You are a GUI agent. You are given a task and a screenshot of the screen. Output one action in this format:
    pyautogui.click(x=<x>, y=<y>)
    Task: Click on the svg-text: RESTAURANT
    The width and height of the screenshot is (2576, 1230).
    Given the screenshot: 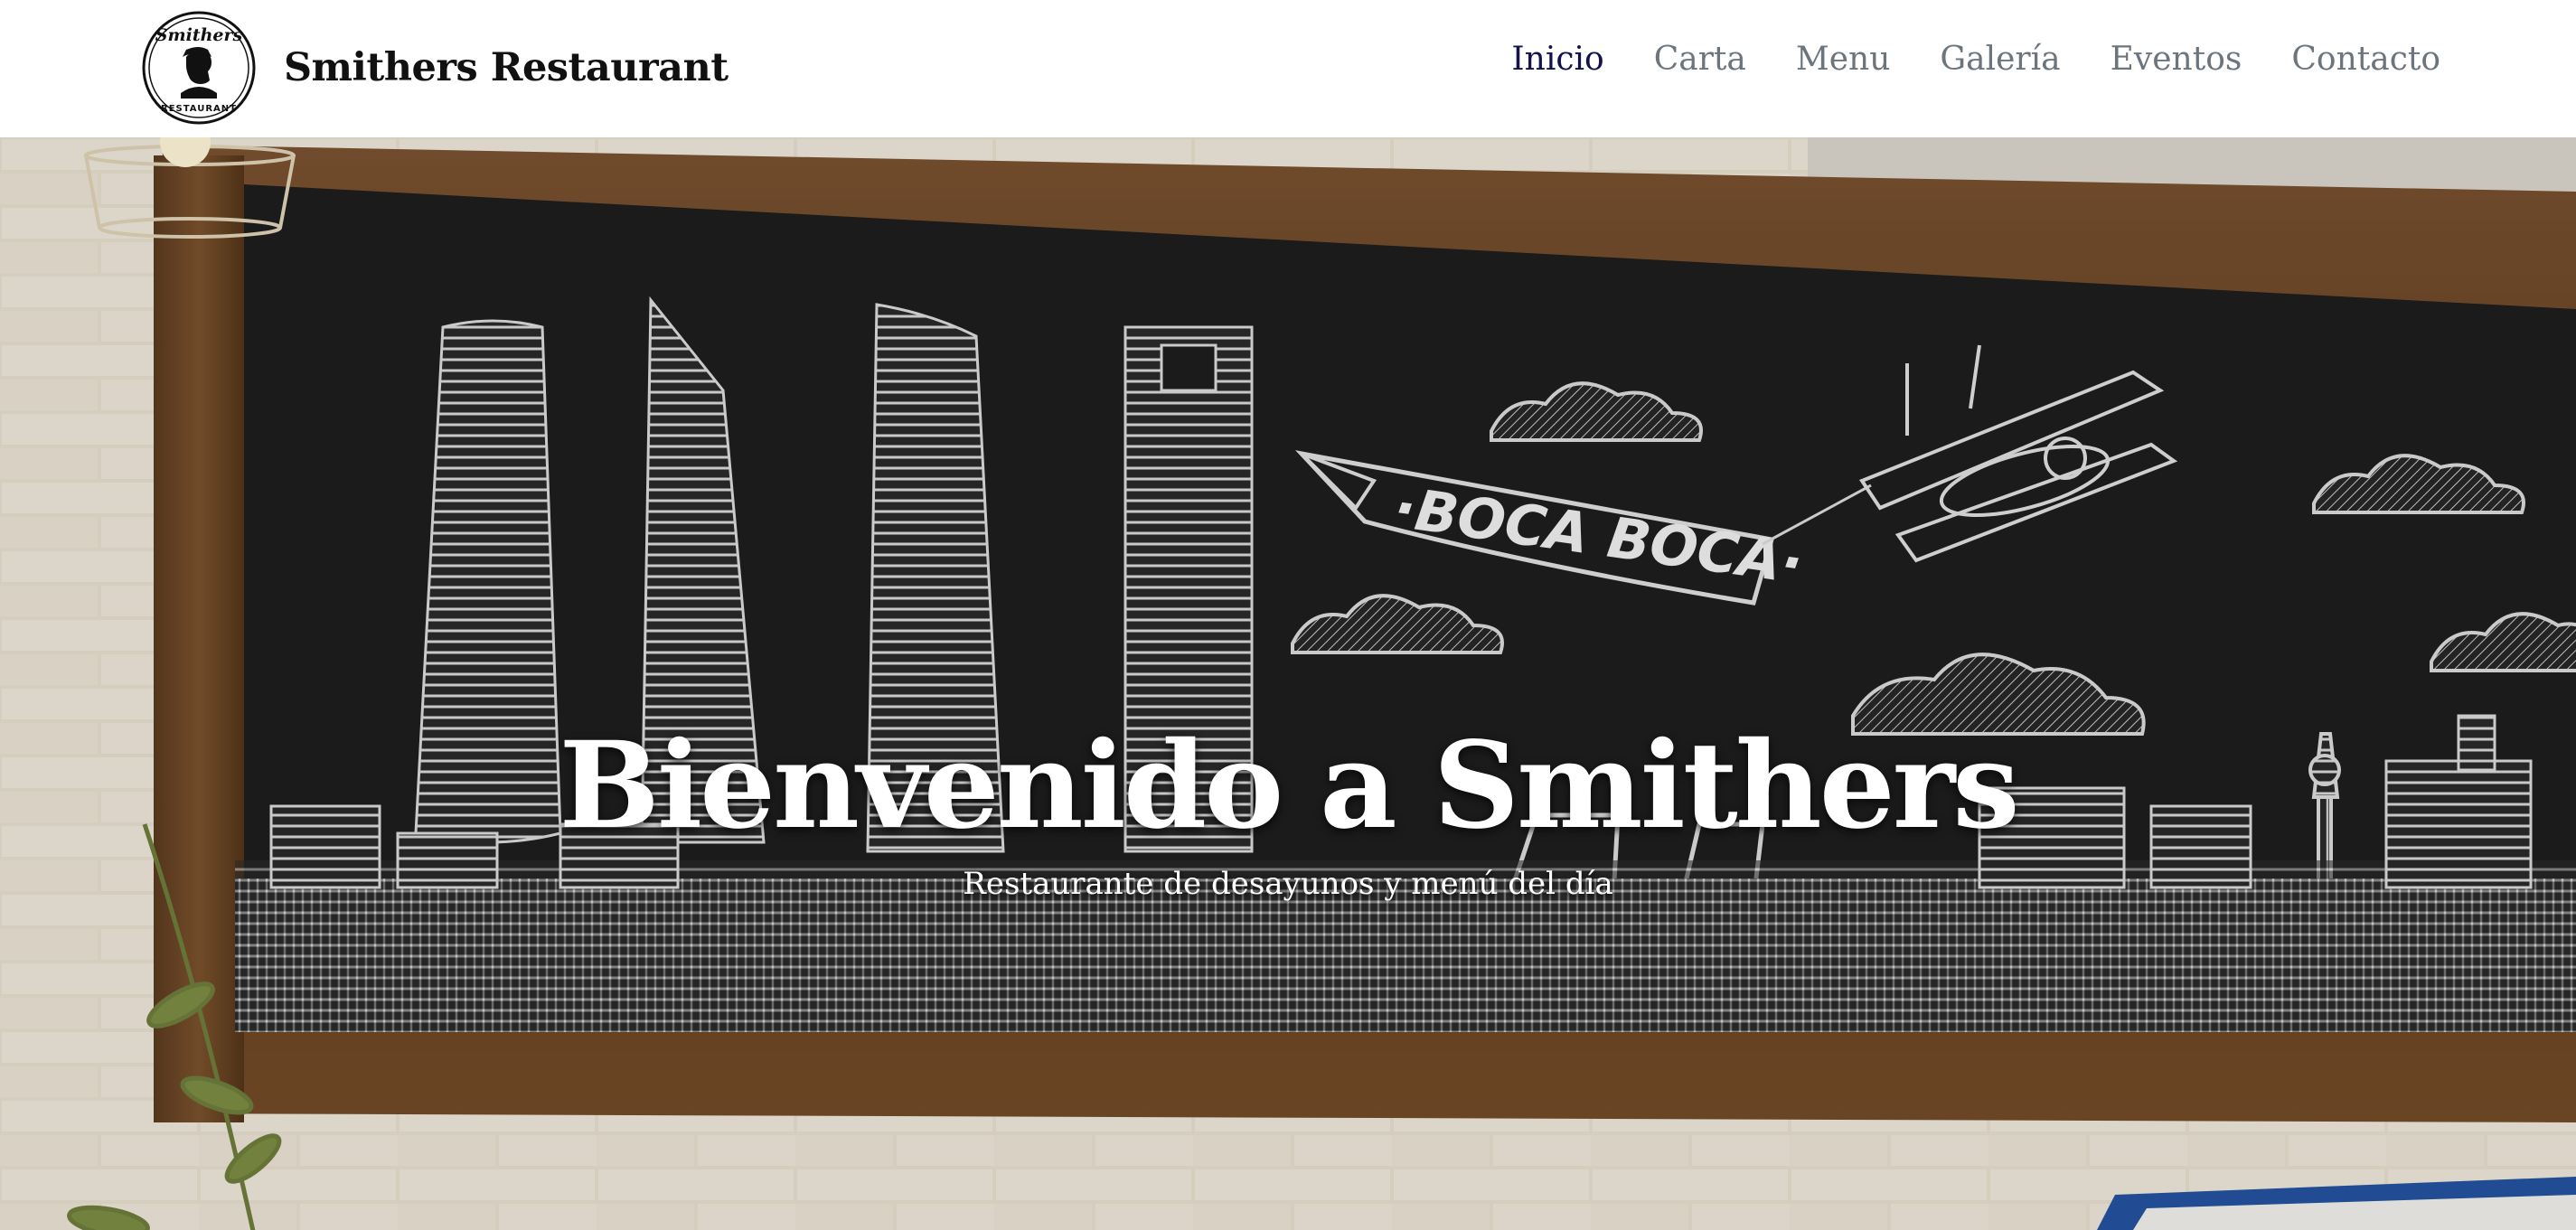 What is the action you would take?
    pyautogui.click(x=199, y=109)
    